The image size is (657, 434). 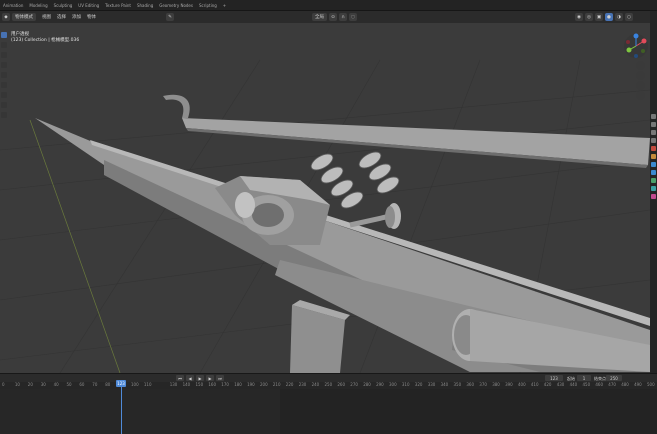 What do you see at coordinates (353, 17) in the screenshot?
I see `proportional-edit-button: ◌` at bounding box center [353, 17].